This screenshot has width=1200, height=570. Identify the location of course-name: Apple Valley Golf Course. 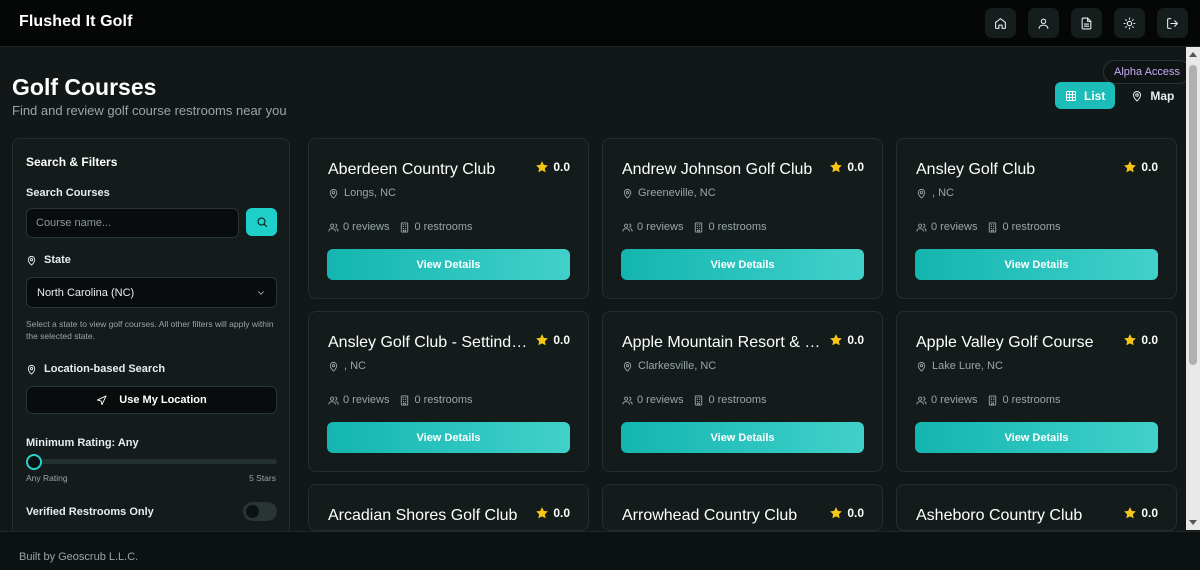
(1016, 343).